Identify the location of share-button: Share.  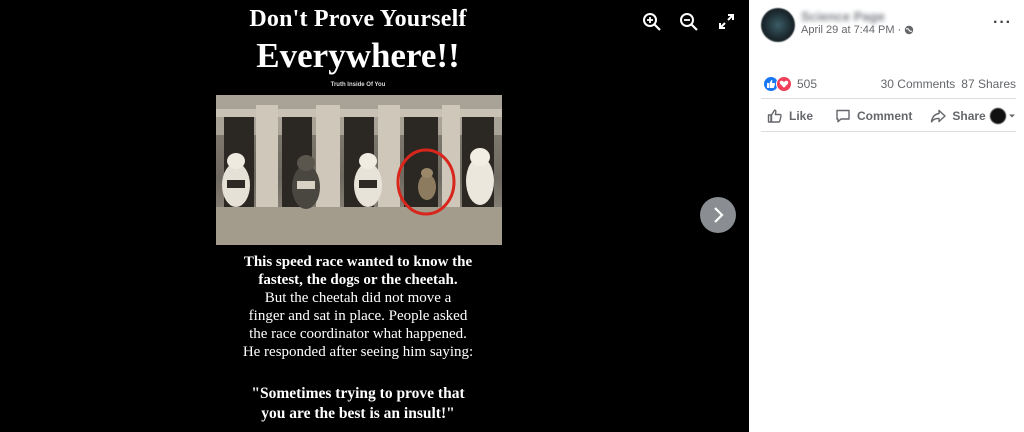
(958, 116).